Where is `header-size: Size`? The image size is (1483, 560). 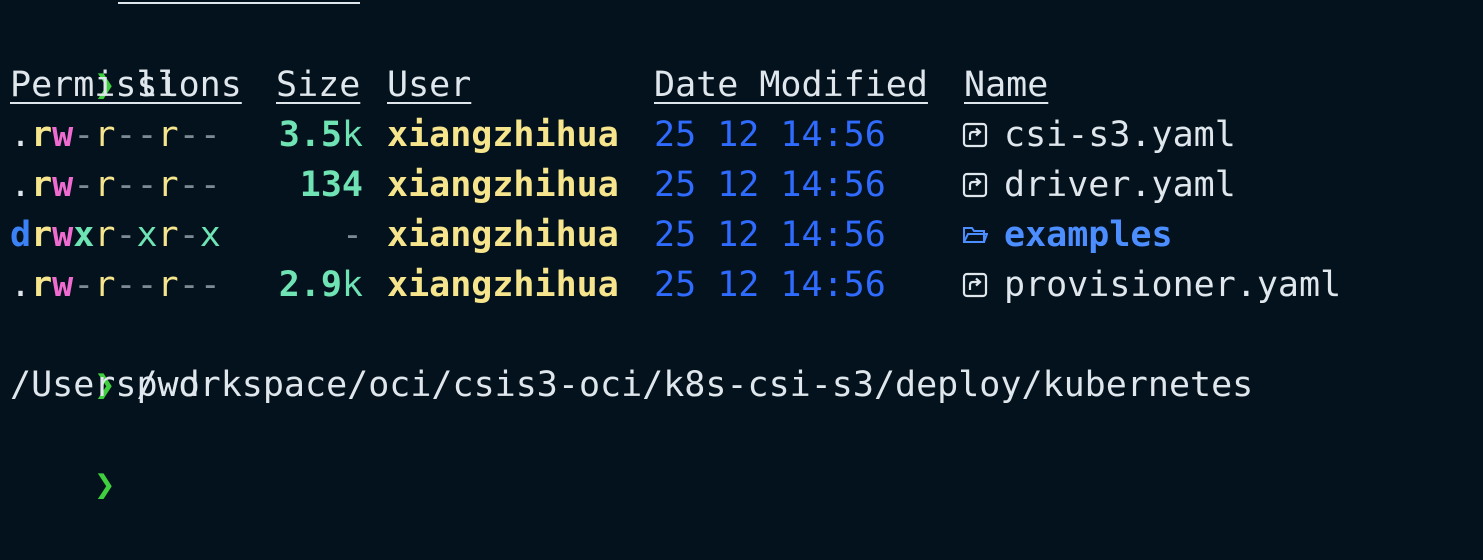
header-size: Size is located at coordinates (318, 85).